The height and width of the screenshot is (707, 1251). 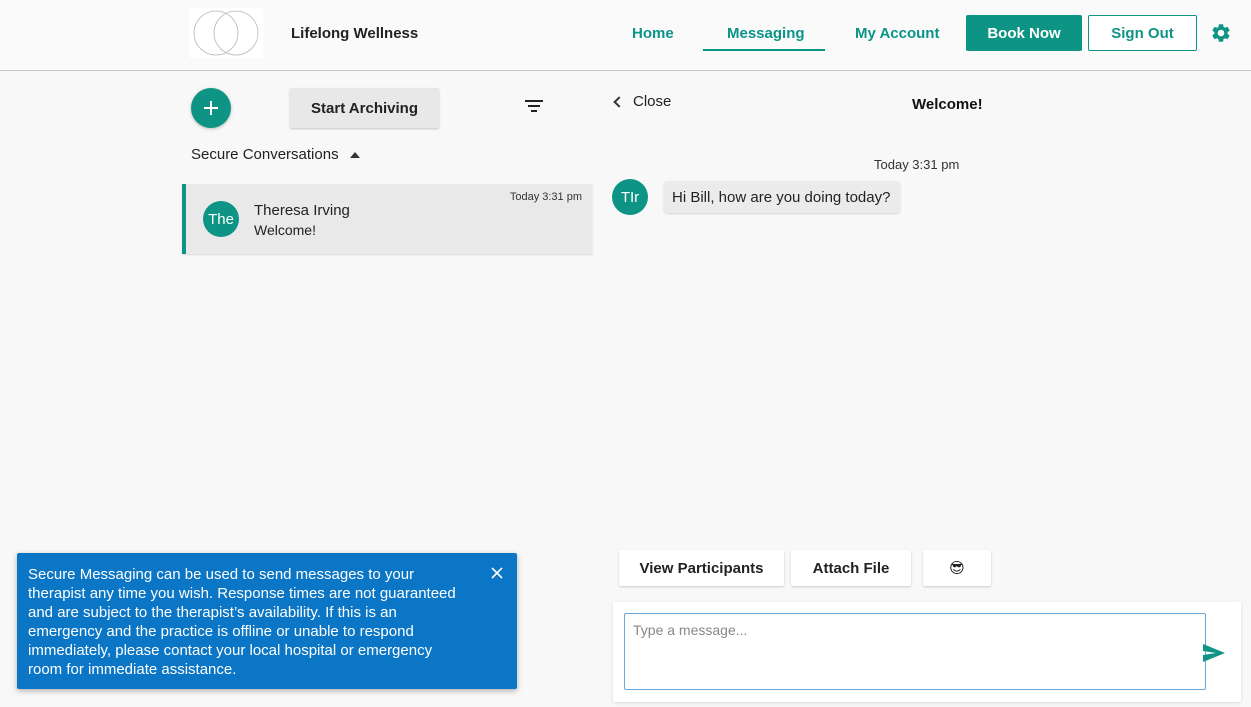 I want to click on new-conversation-button, so click(x=211, y=108).